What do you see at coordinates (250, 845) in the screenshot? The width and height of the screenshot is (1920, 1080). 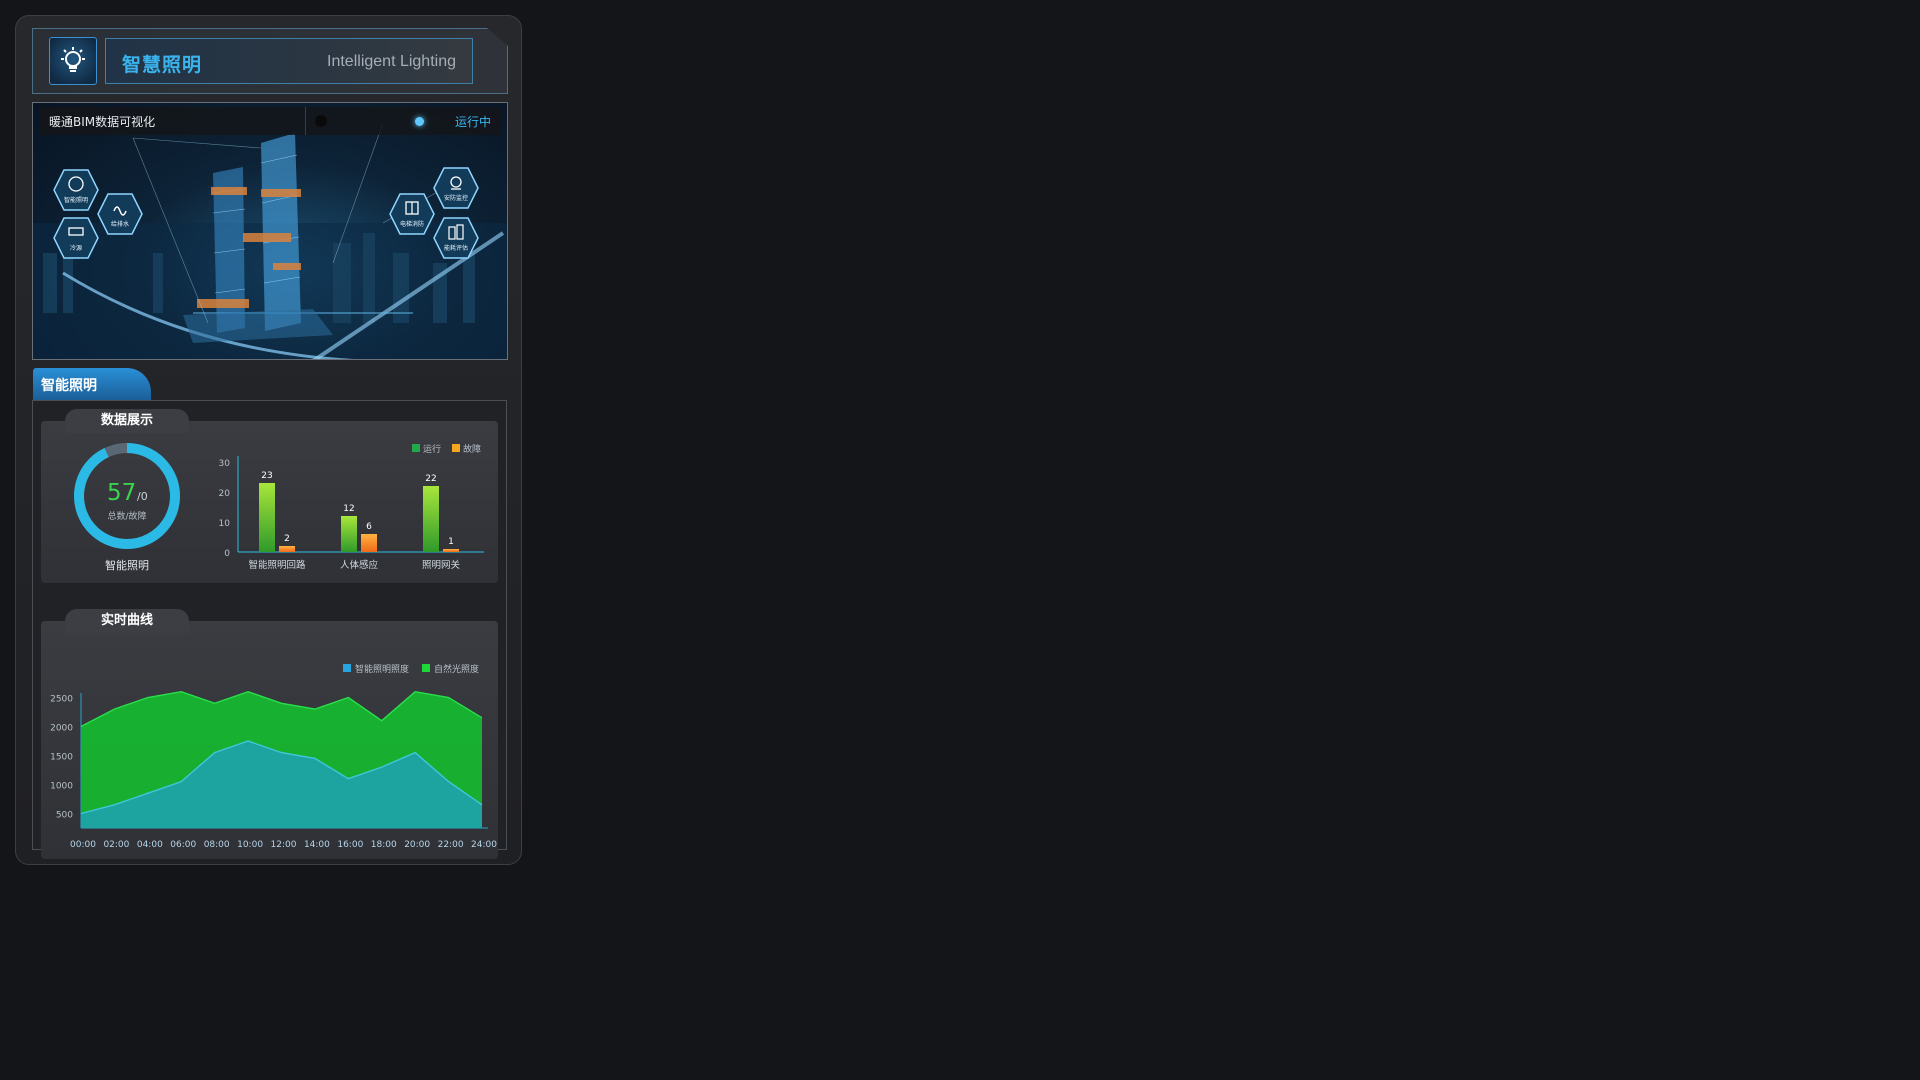 I see `x-tick-label: 10:00` at bounding box center [250, 845].